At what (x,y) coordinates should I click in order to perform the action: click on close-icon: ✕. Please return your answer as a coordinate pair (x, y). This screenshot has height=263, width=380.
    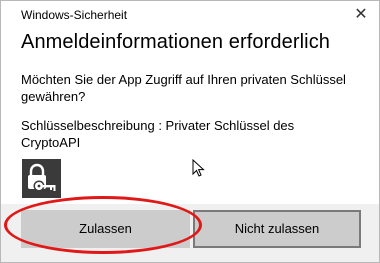
    Looking at the image, I should click on (361, 15).